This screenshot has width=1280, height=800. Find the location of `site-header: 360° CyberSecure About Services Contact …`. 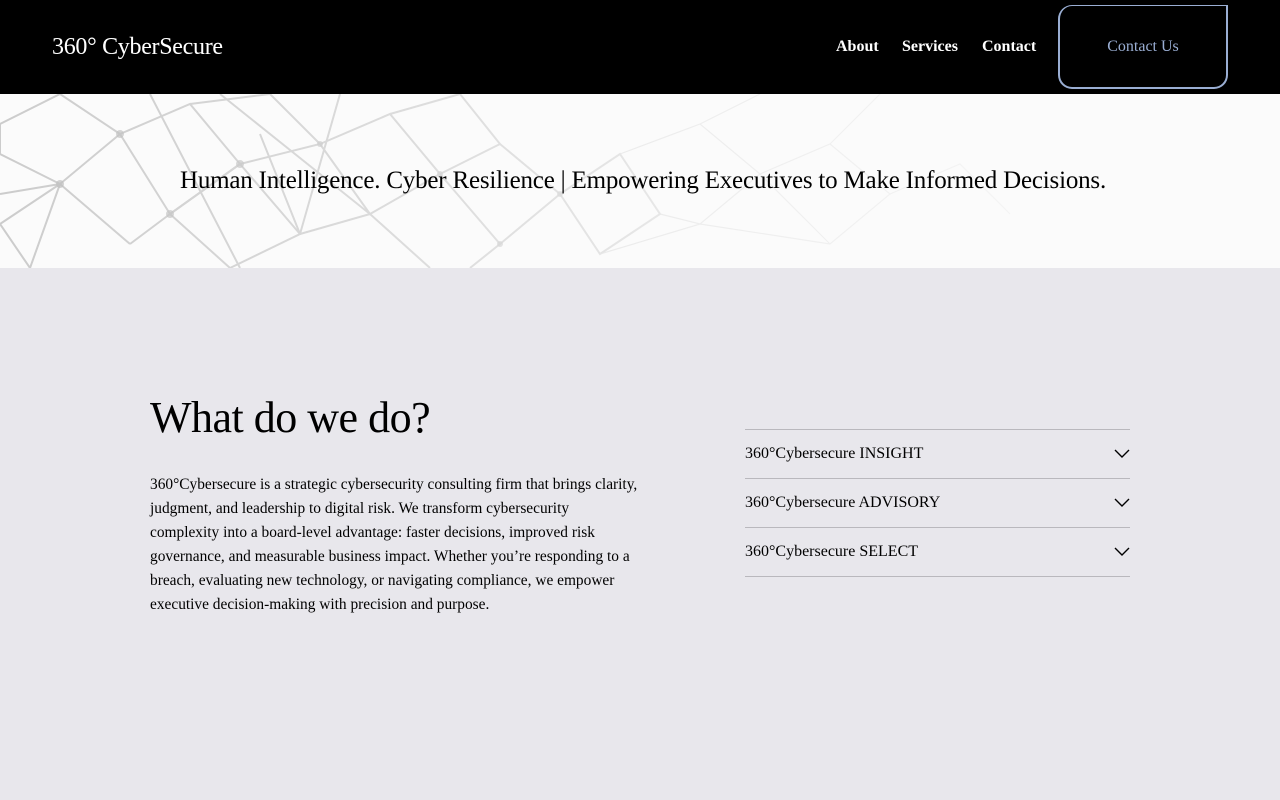

site-header: 360° CyberSecure About Services Contact … is located at coordinates (640, 47).